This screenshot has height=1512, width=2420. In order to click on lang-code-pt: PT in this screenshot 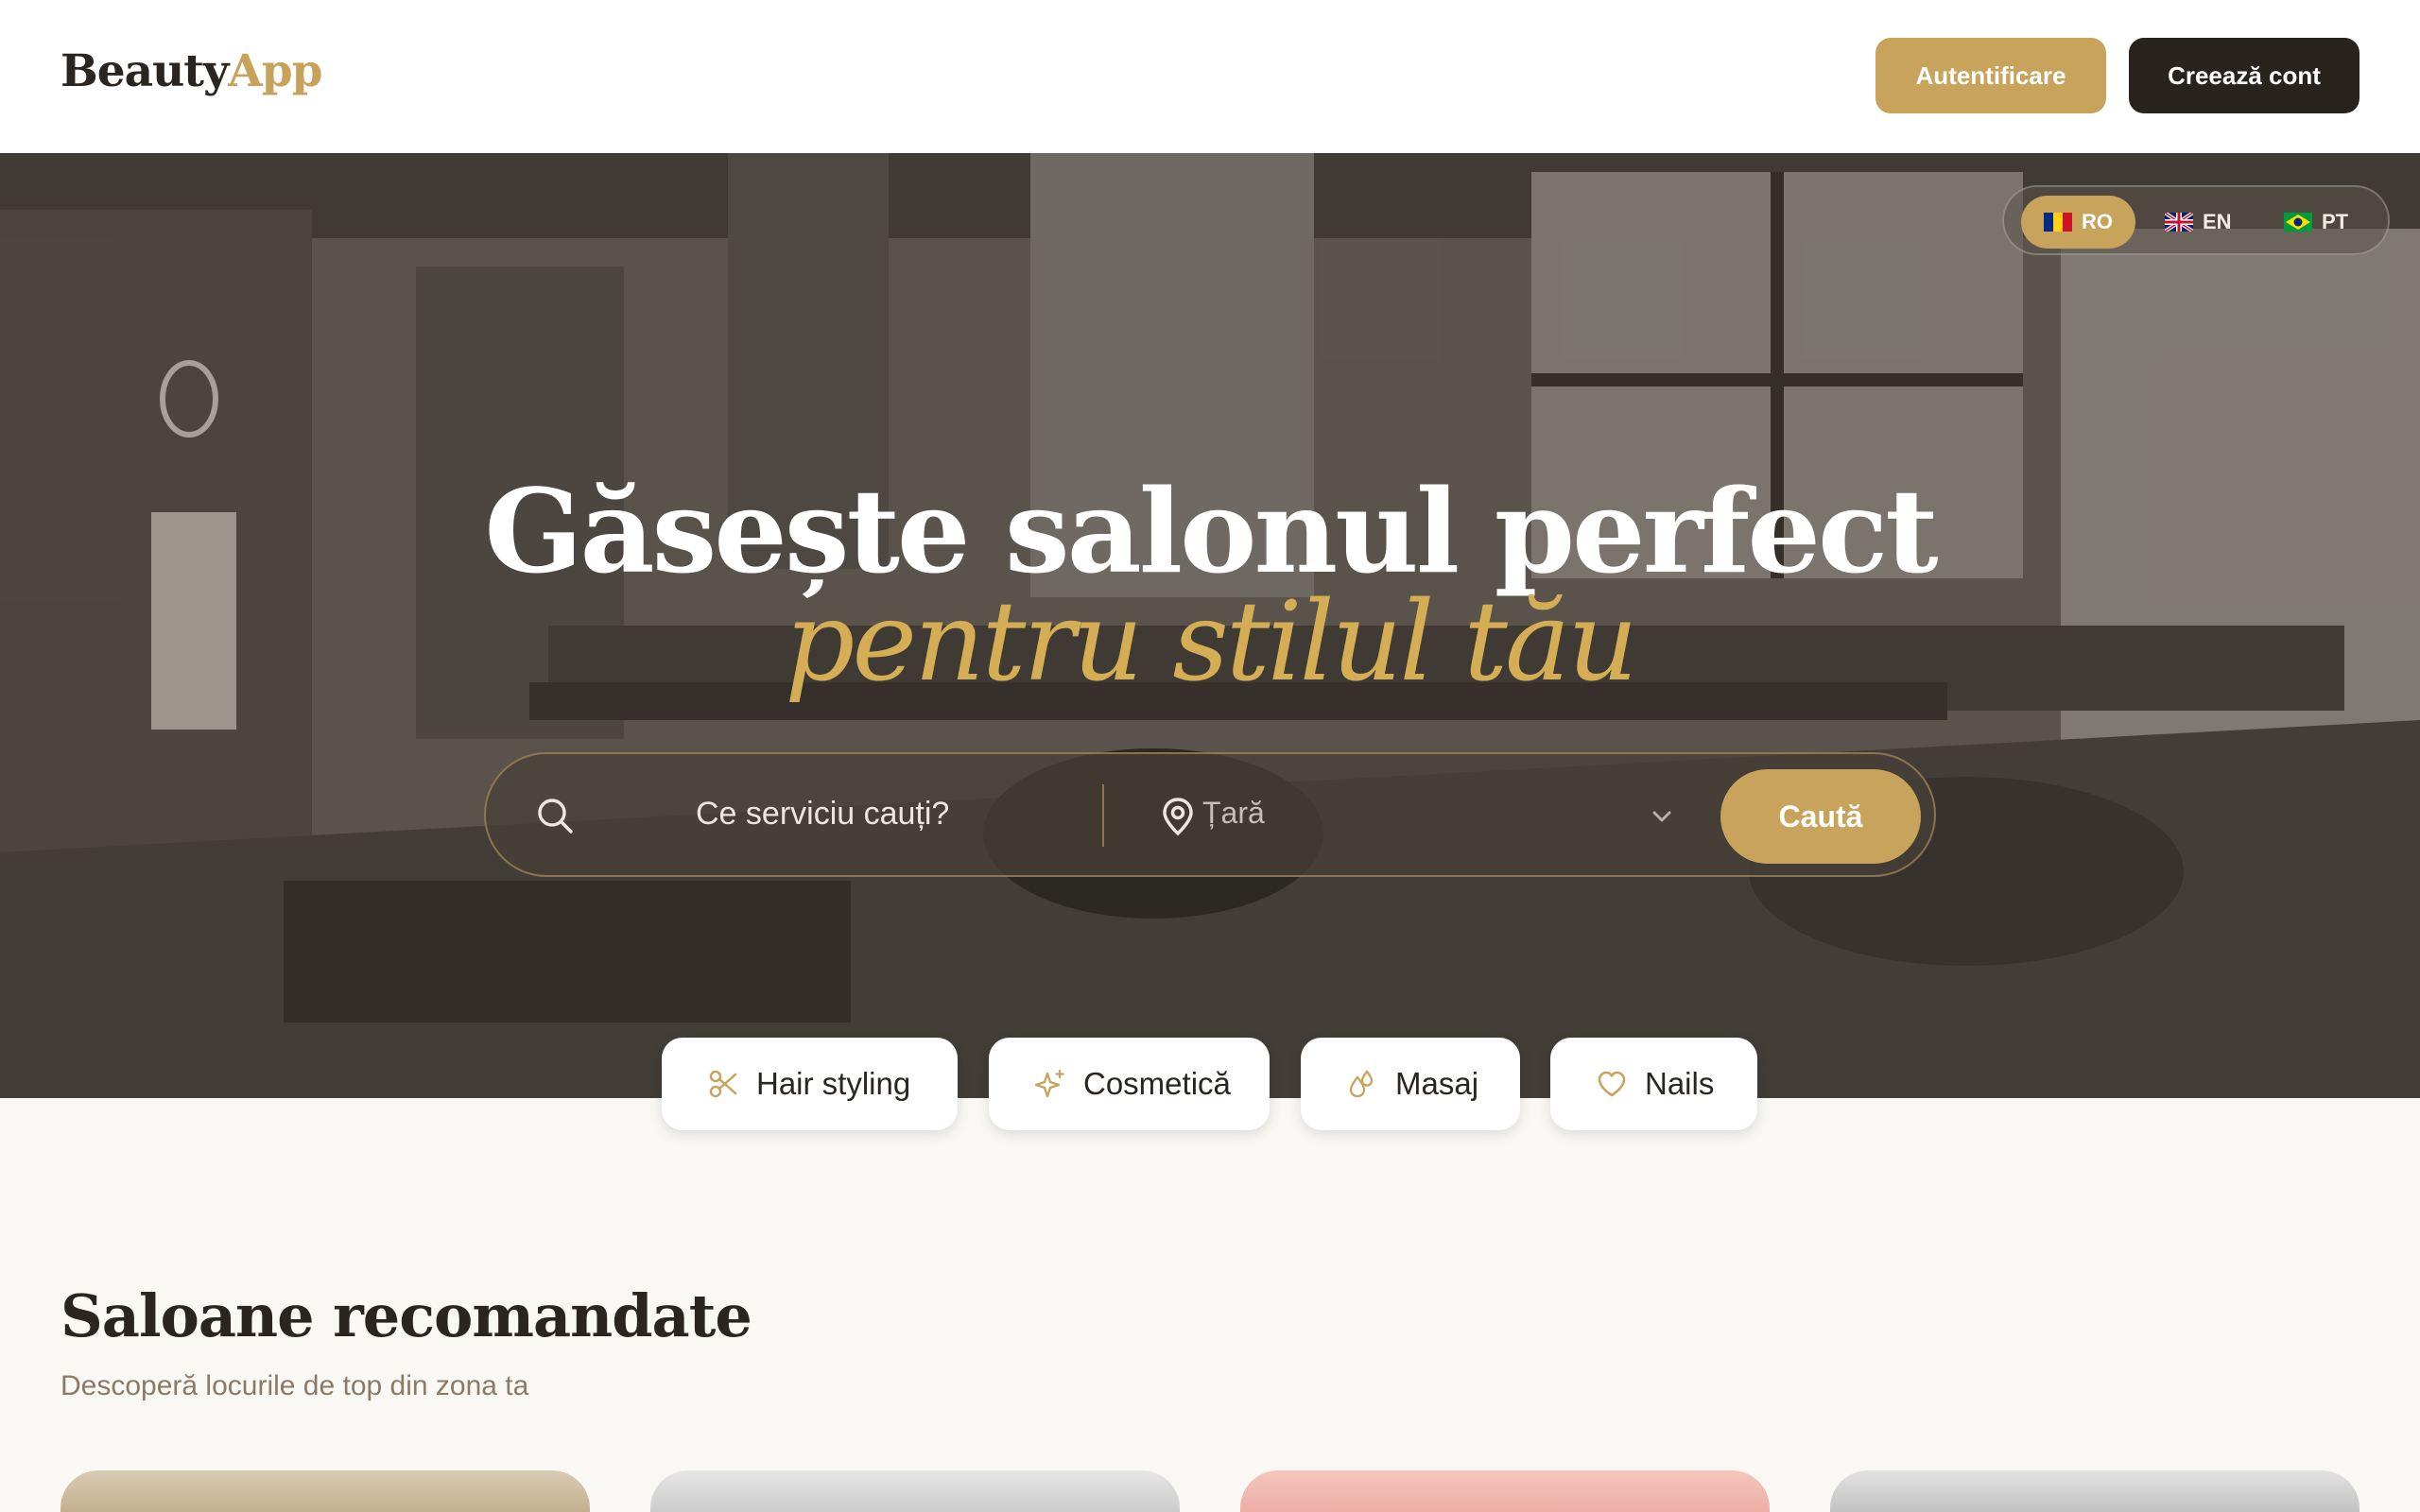, I will do `click(2335, 221)`.